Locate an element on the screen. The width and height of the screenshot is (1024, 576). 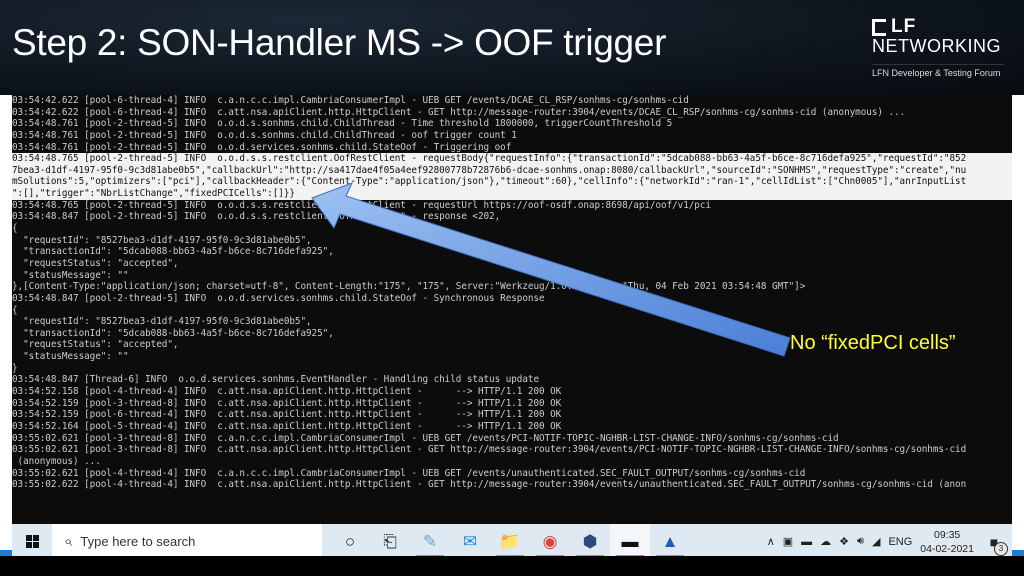
notification-count-badge: 3 is located at coordinates (1001, 548).